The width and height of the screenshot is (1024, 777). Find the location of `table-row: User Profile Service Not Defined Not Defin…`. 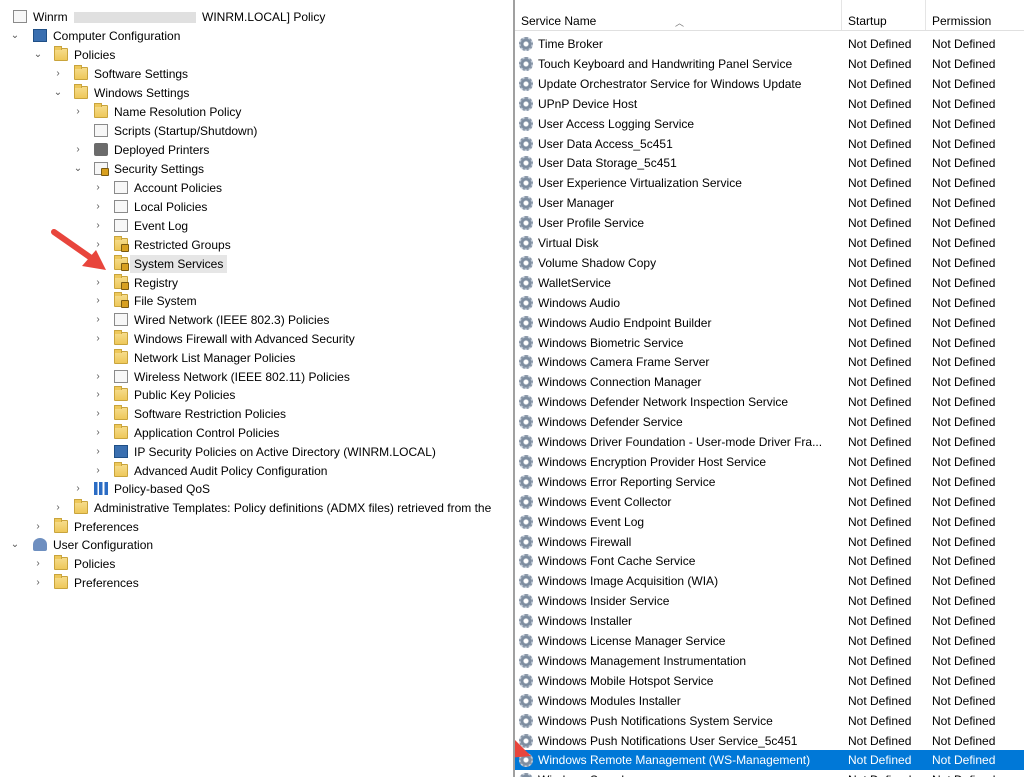

table-row: User Profile Service Not Defined Not Defin… is located at coordinates (769, 223).